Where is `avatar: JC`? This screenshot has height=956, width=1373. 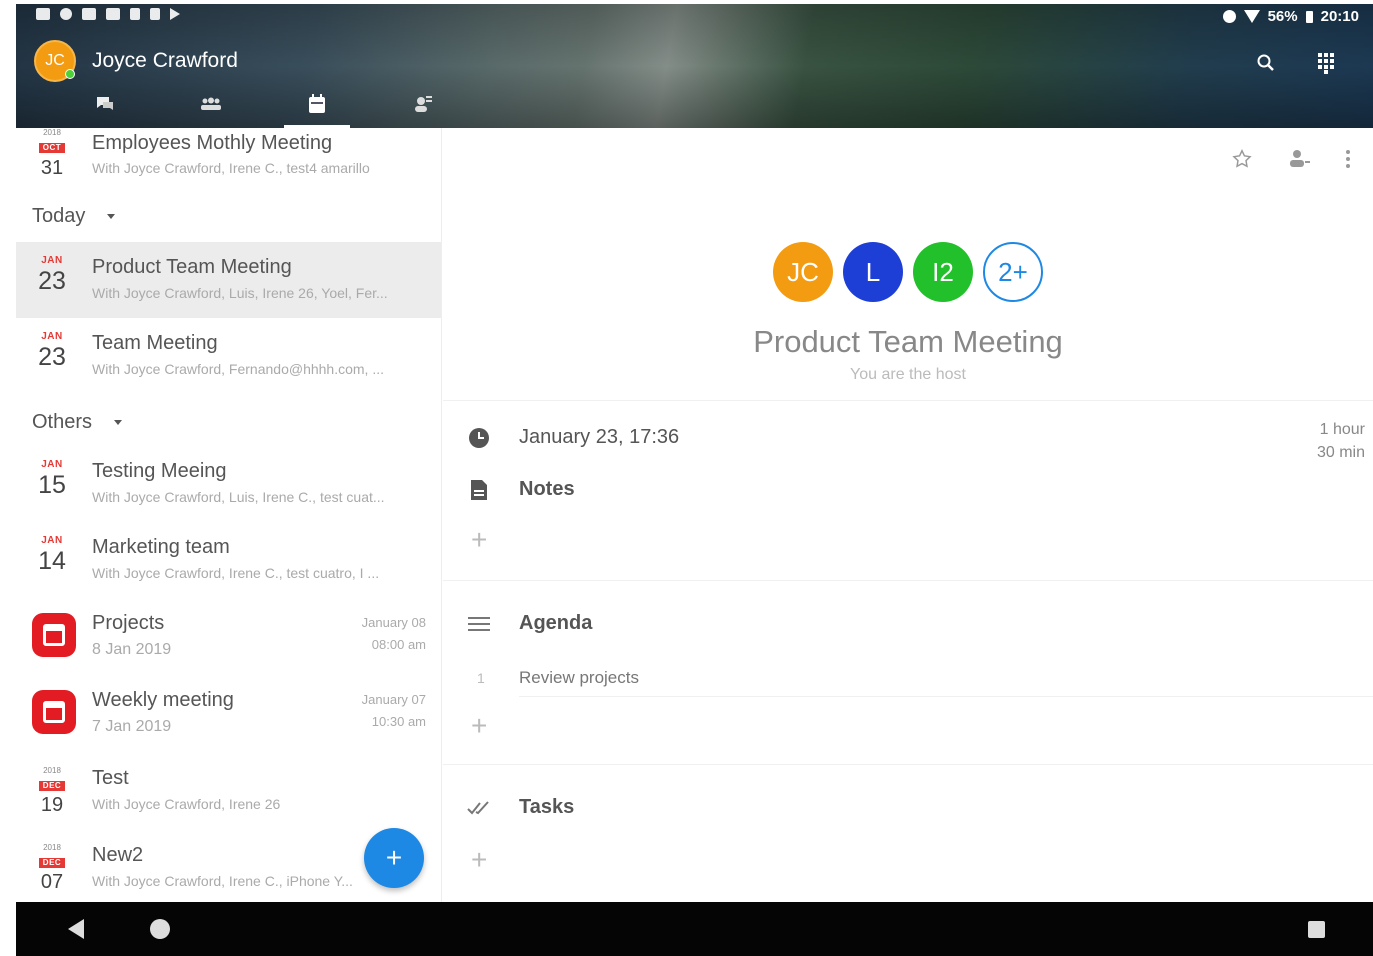 avatar: JC is located at coordinates (55, 61).